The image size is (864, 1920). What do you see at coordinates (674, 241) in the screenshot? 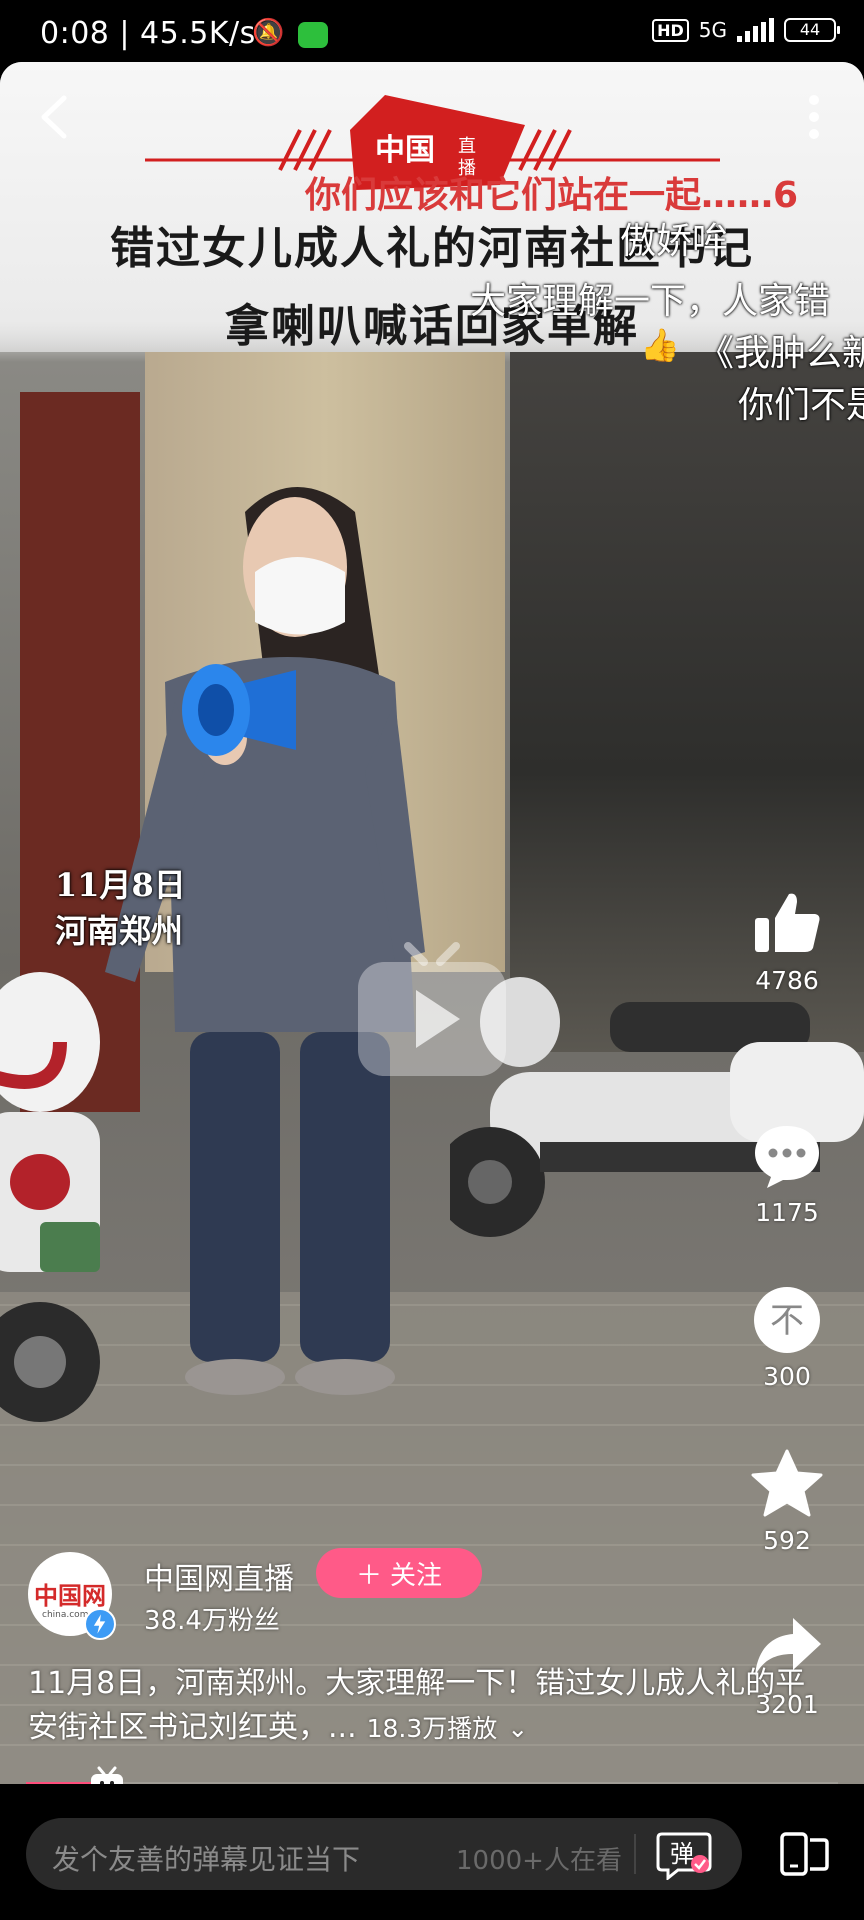
I see `danmaku-comment: 傲娇哞` at bounding box center [674, 241].